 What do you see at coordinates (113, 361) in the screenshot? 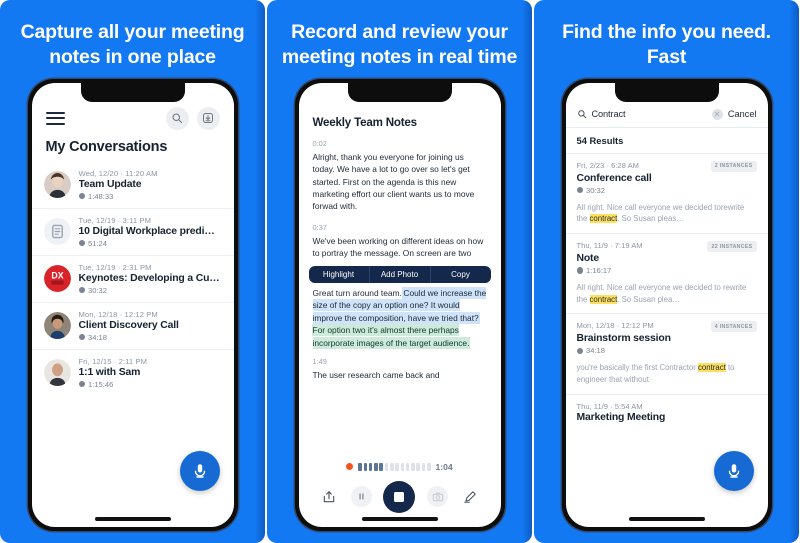
I see `list-item-date: Fri, 12/15 · 2:11 PM` at bounding box center [113, 361].